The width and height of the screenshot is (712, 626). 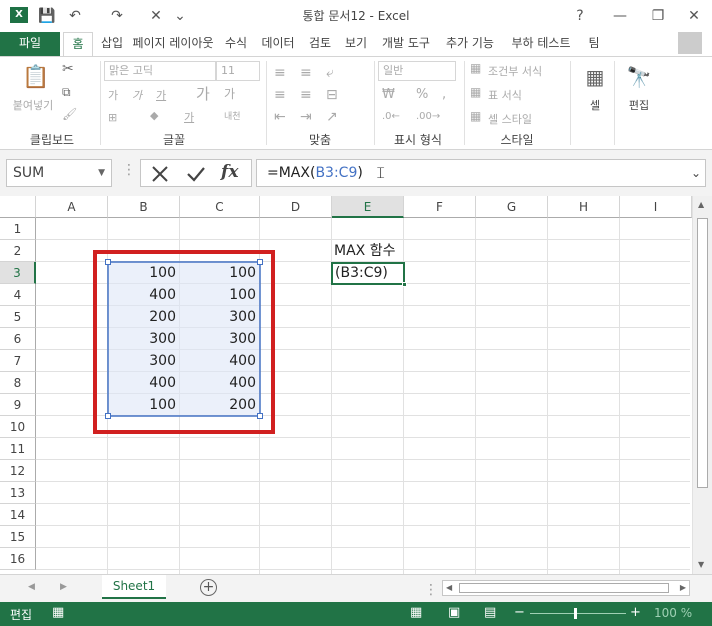 I want to click on tab-view: 보기, so click(x=356, y=44).